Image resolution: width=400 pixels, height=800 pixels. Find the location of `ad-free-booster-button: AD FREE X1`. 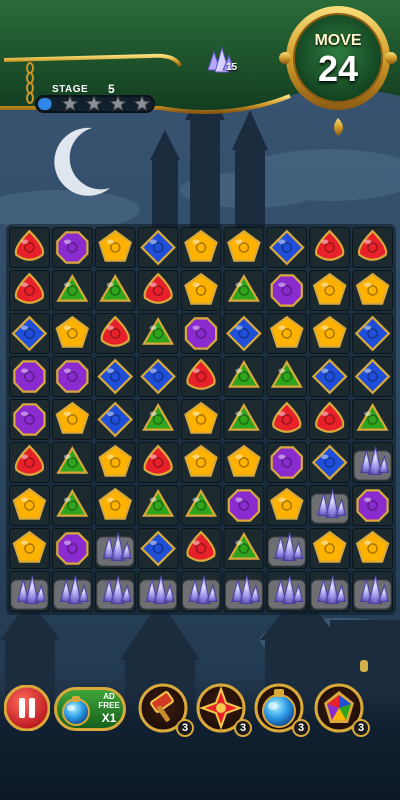

ad-free-booster-button: AD FREE X1 is located at coordinates (90, 709).